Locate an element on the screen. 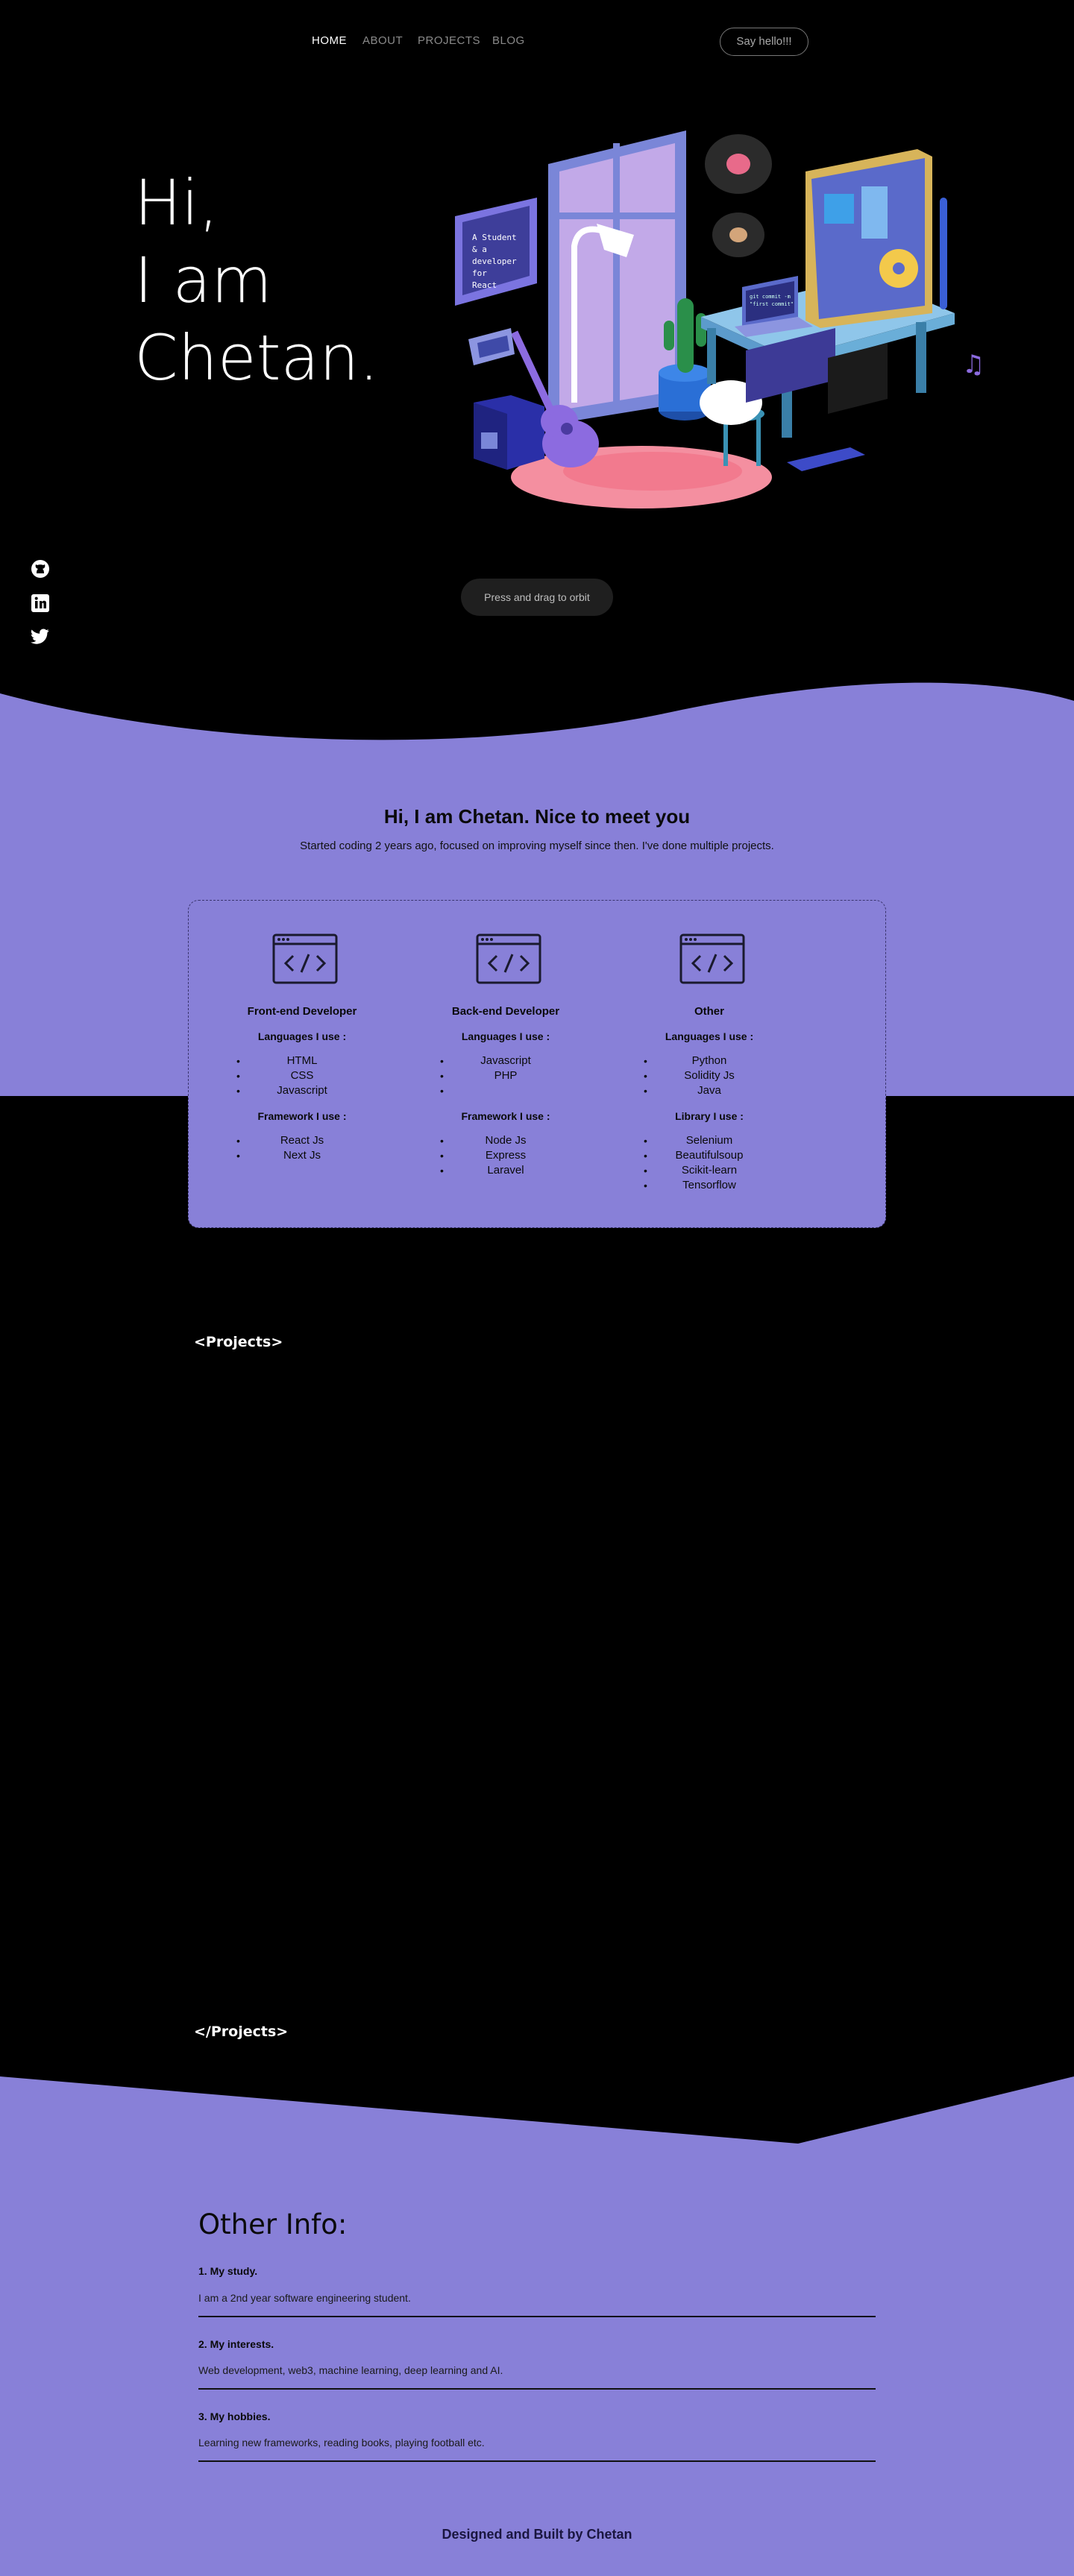 Image resolution: width=1074 pixels, height=2576 pixels. list-item: Python is located at coordinates (709, 1061).